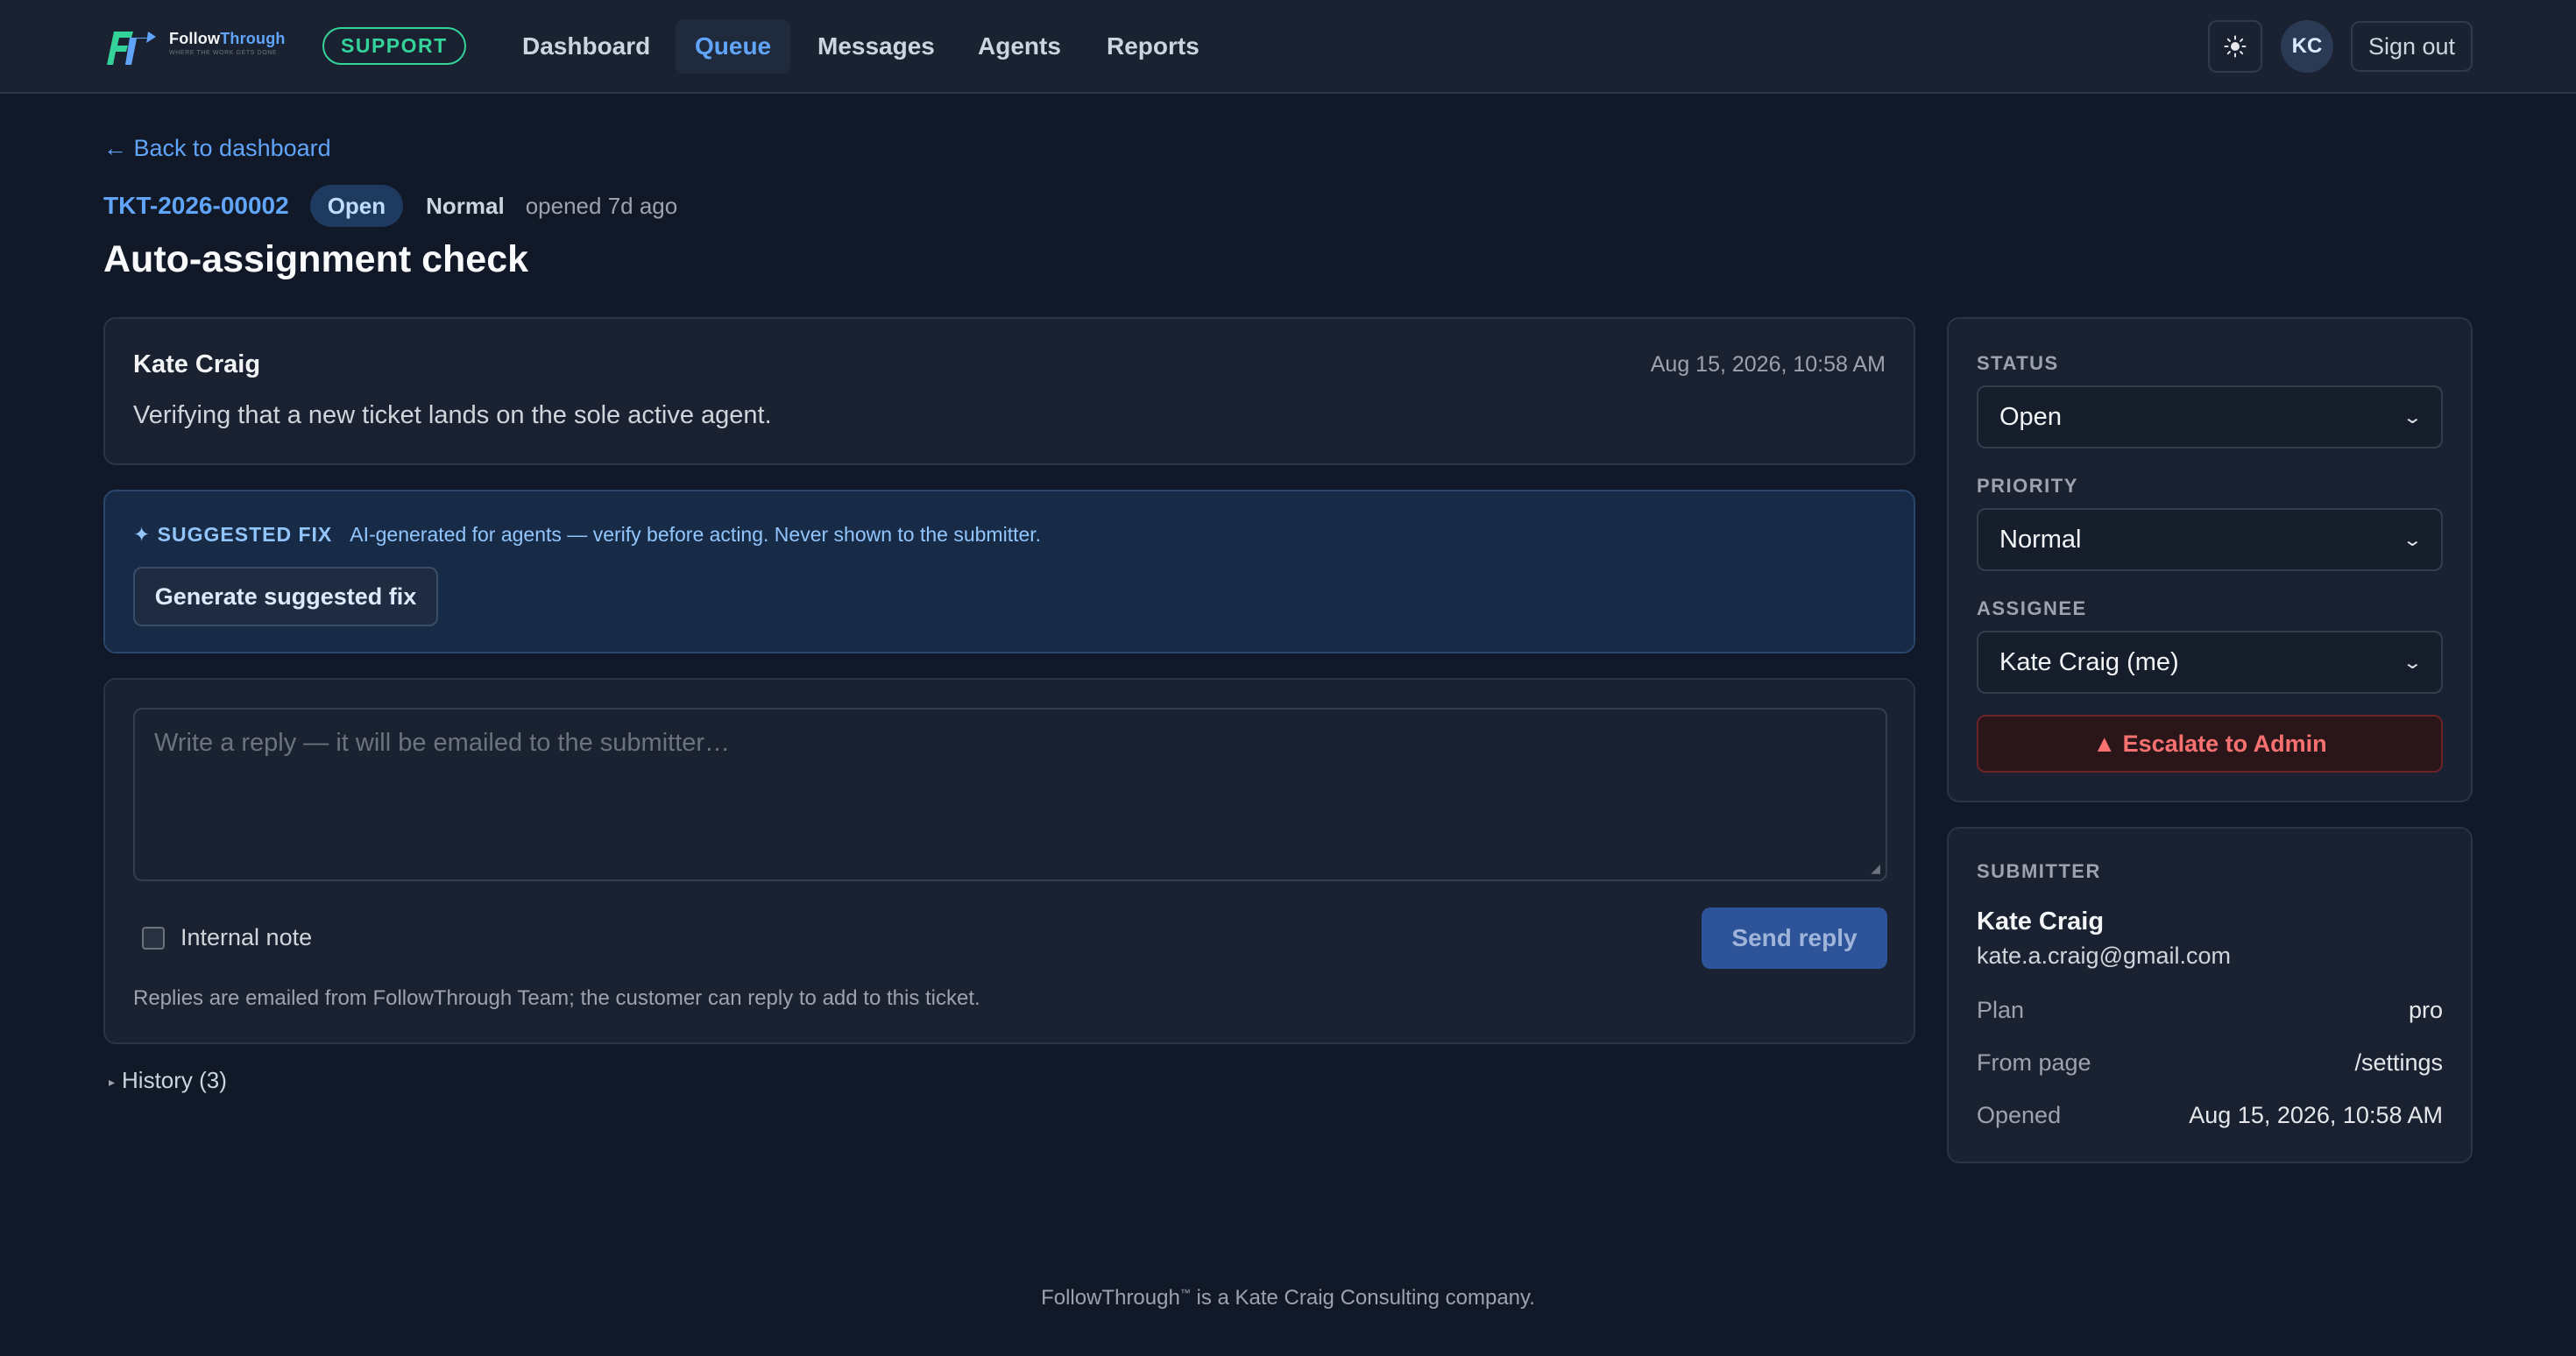 The image size is (2576, 1356). I want to click on footer-brand: FollowThrough, so click(1110, 1298).